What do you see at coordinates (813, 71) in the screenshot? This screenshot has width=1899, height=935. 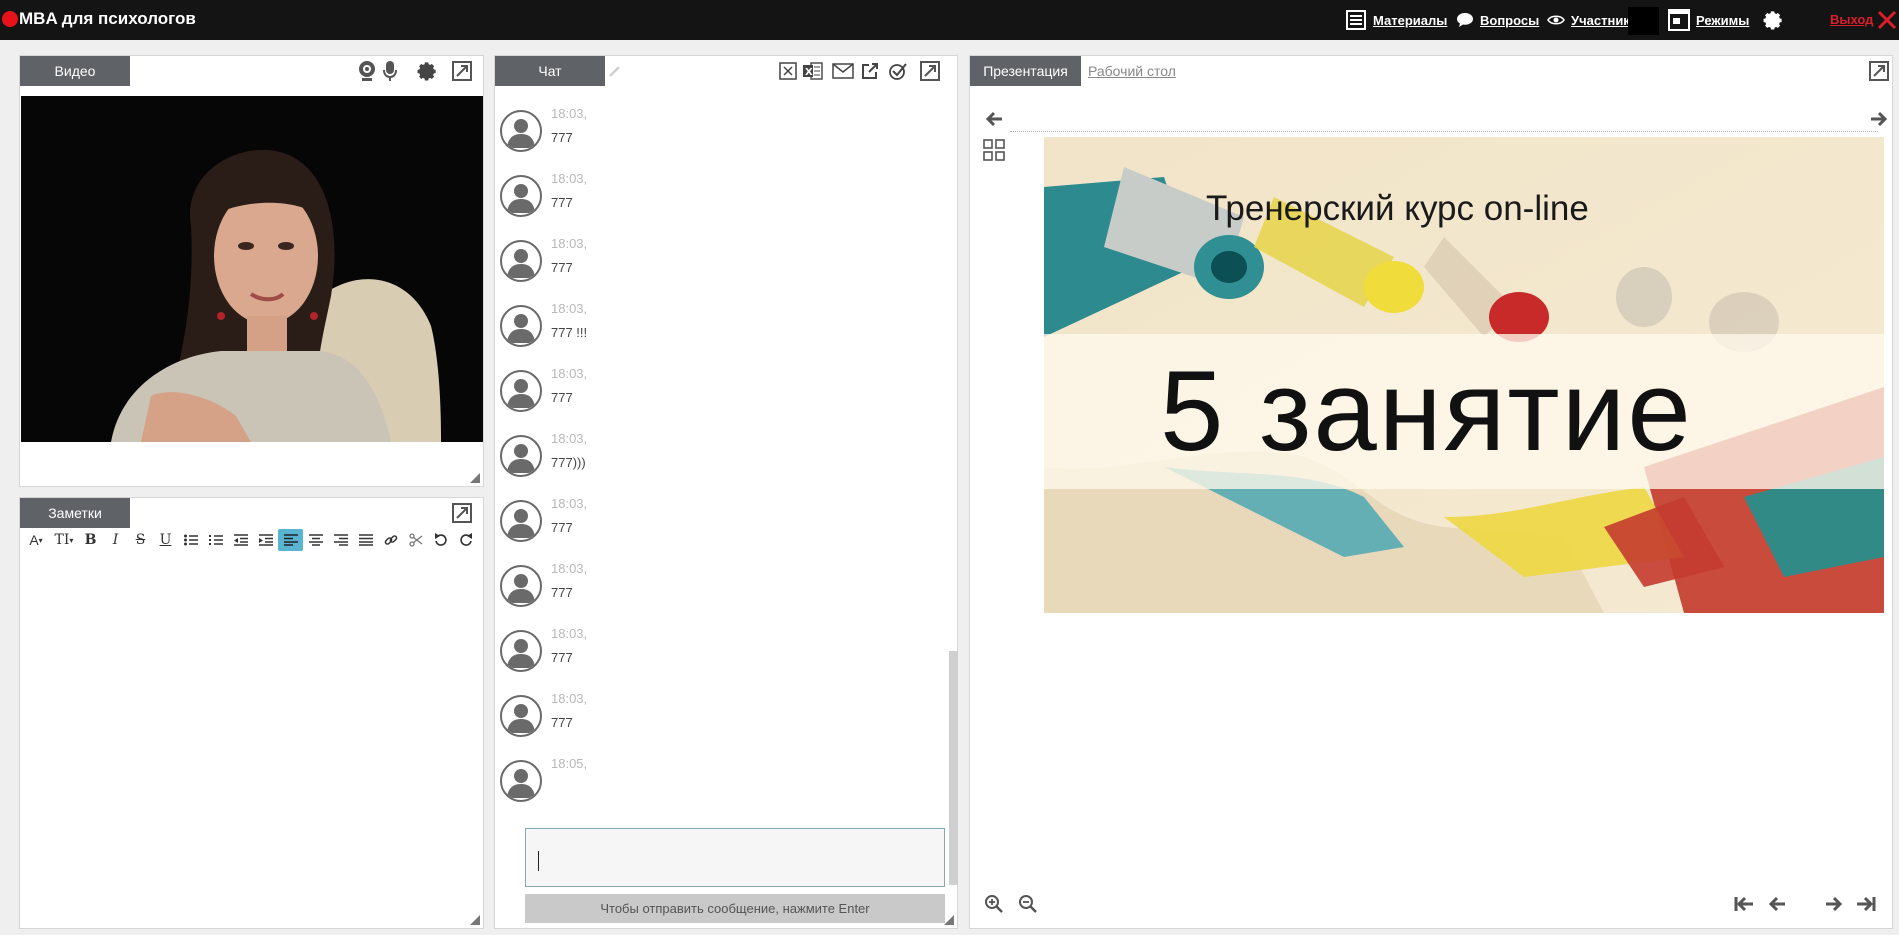 I see `excel-export-icon: X` at bounding box center [813, 71].